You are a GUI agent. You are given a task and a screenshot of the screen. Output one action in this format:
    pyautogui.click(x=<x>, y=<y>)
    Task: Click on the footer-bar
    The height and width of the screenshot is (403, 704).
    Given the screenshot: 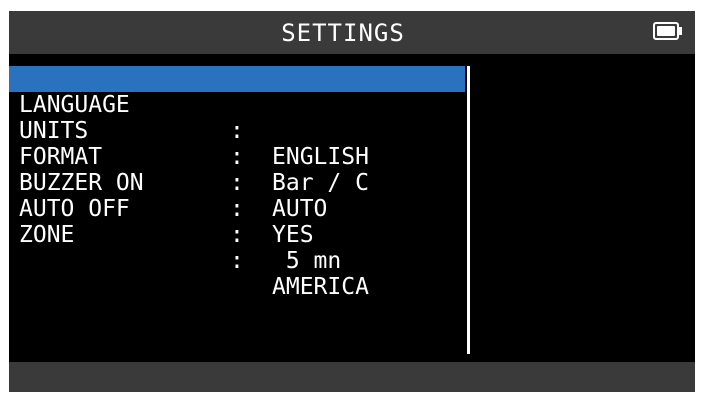 What is the action you would take?
    pyautogui.click(x=352, y=377)
    